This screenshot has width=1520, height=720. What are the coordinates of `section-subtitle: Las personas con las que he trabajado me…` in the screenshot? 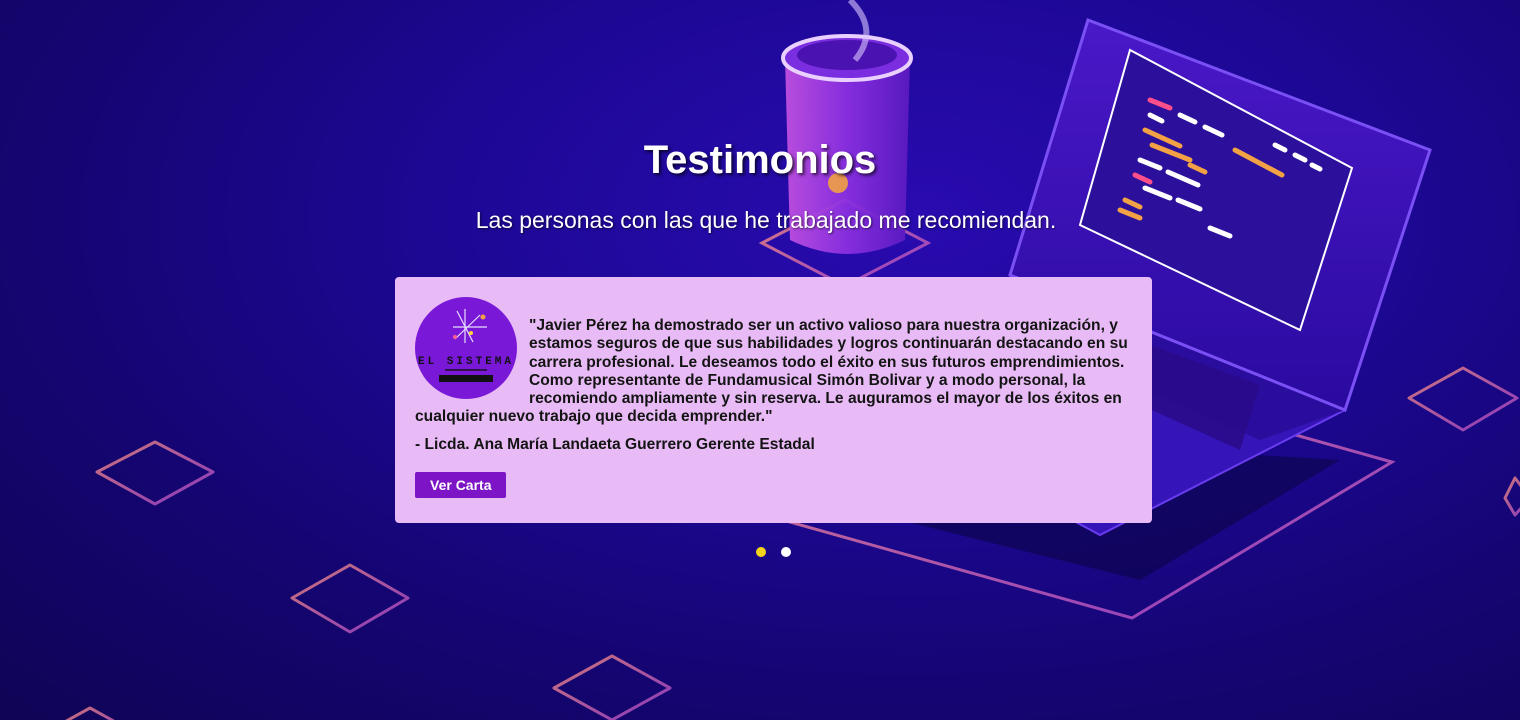 It's located at (766, 220).